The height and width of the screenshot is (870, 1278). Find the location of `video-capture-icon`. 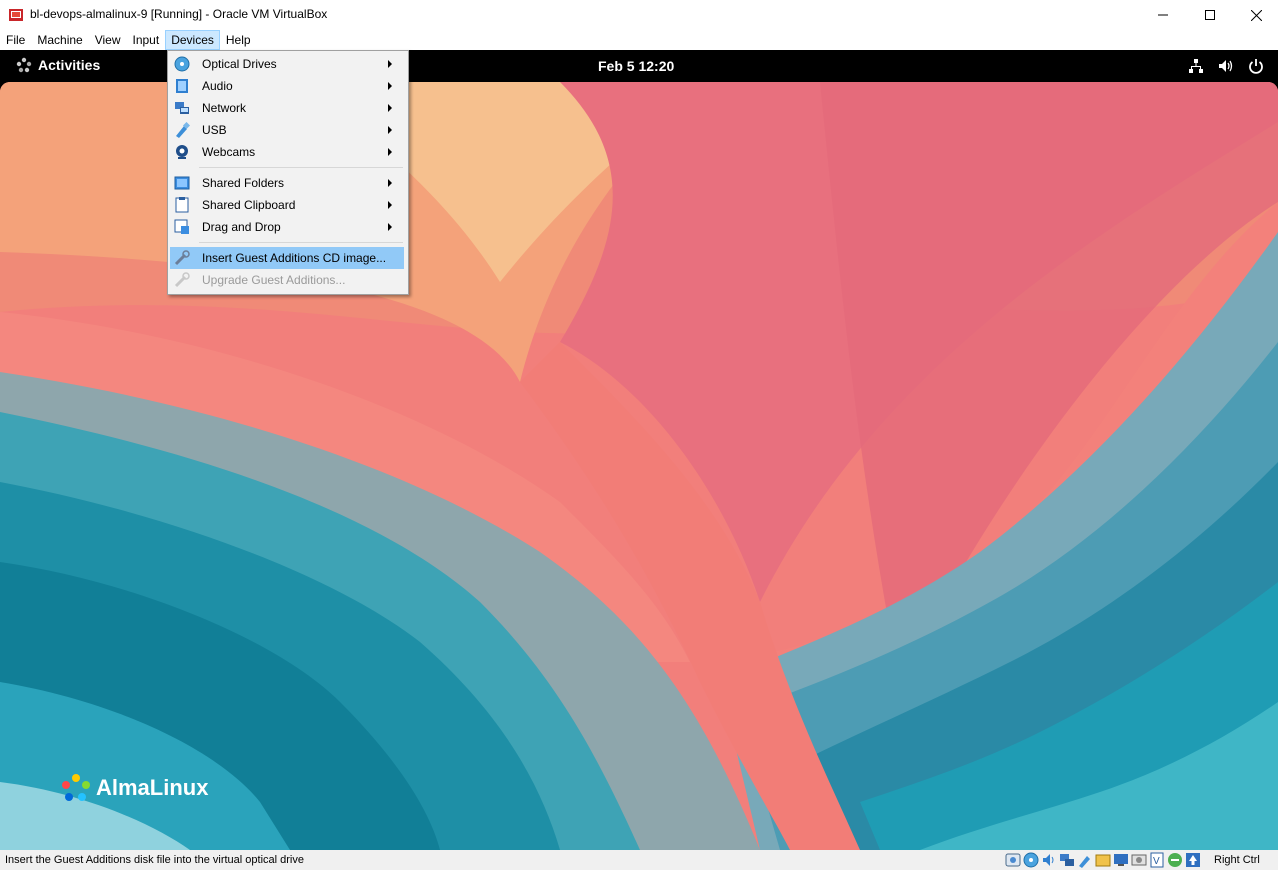

video-capture-icon is located at coordinates (1139, 860).